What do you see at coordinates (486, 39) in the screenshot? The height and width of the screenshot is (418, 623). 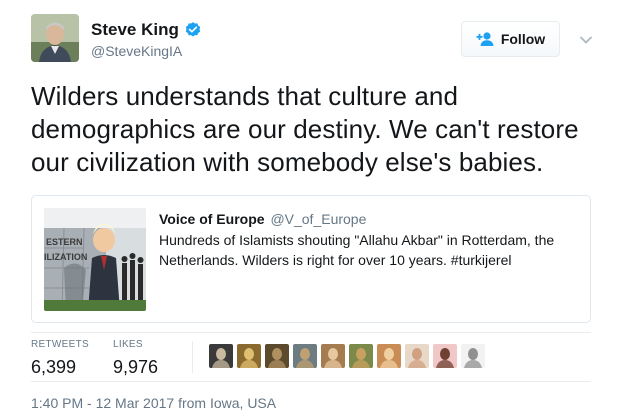 I see `add-user-icon` at bounding box center [486, 39].